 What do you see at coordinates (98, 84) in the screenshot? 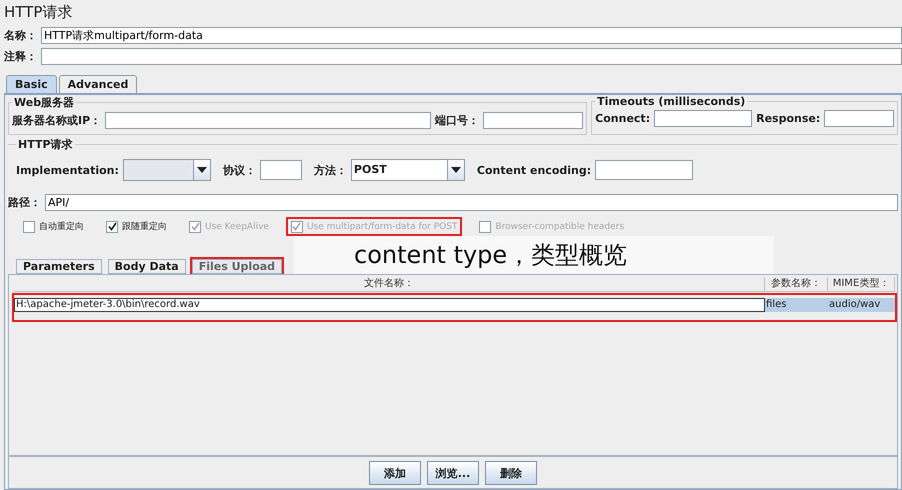
I see `tab: Advanced` at bounding box center [98, 84].